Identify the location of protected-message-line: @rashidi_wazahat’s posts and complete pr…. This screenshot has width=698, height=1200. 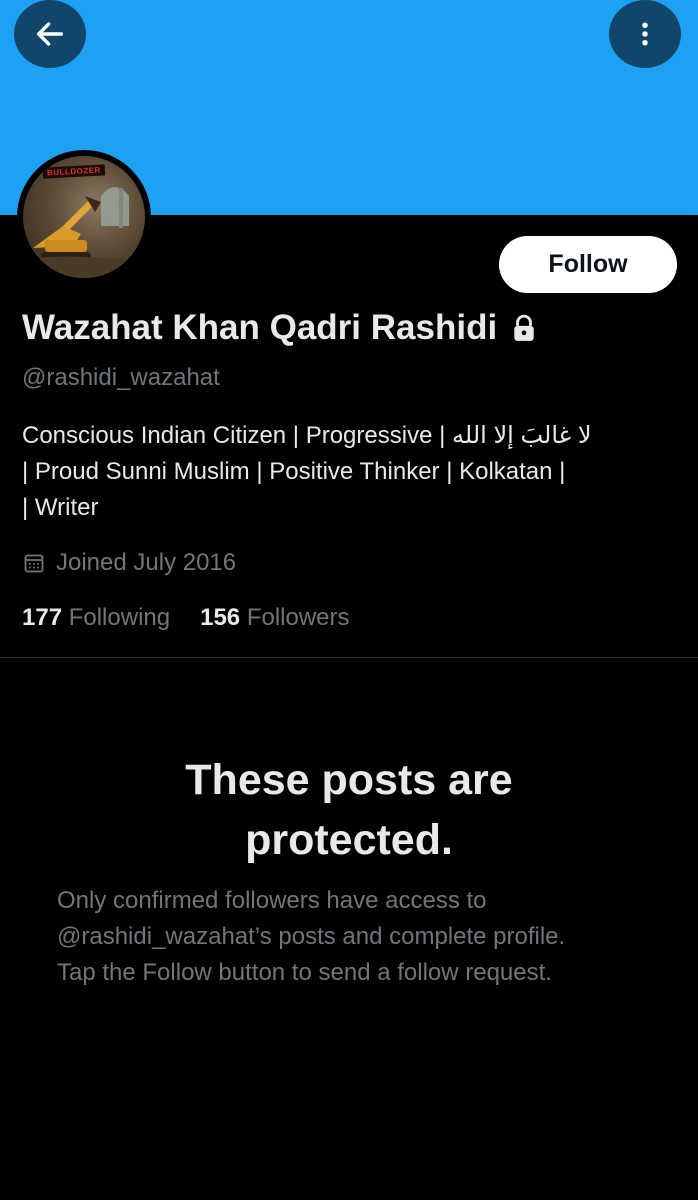
(311, 936).